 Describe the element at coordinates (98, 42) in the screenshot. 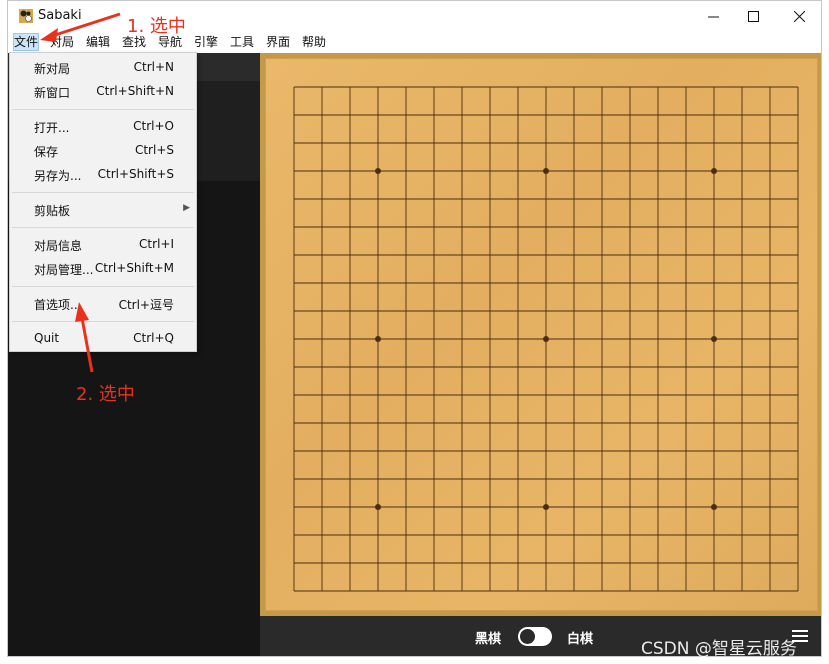

I see `menu-edit: 编辑` at that location.